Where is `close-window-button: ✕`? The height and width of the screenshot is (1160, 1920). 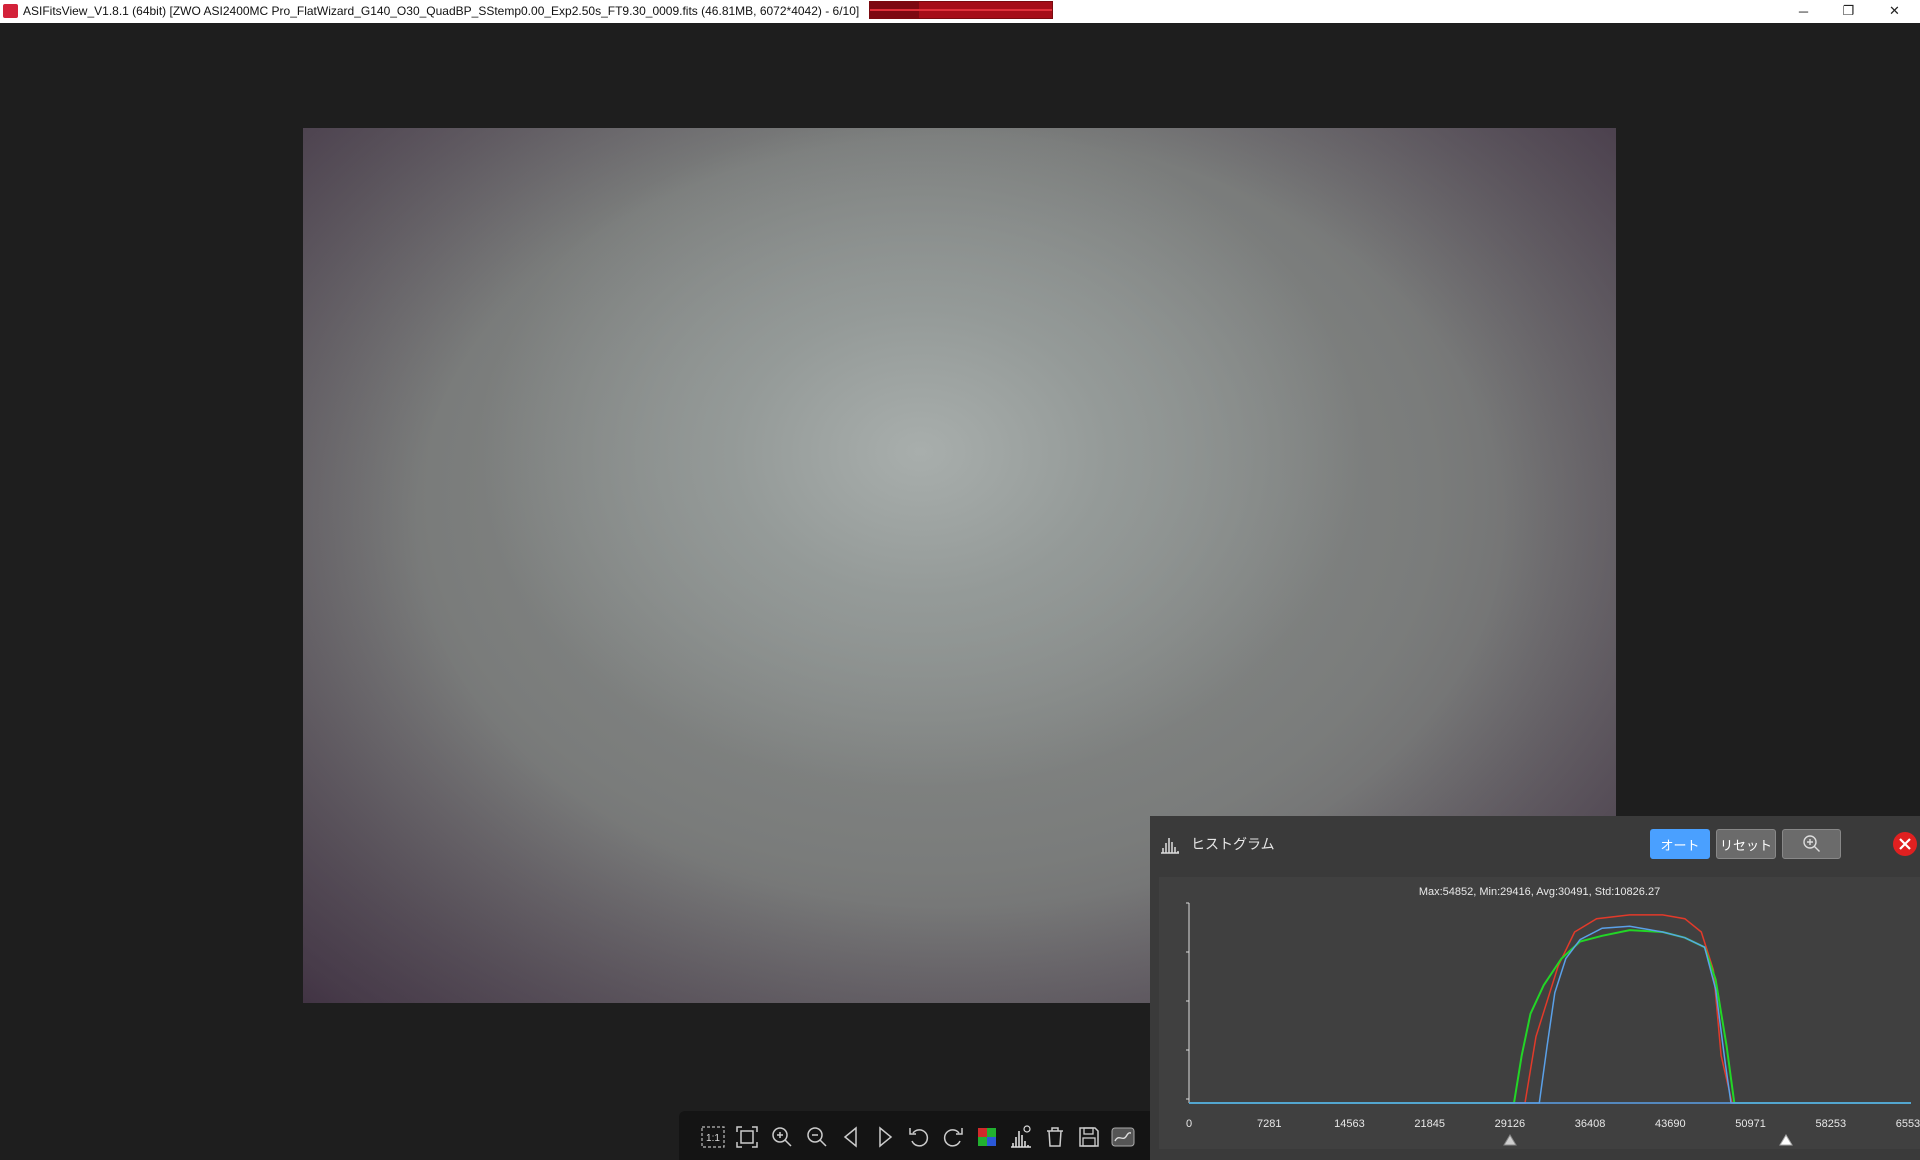 close-window-button: ✕ is located at coordinates (1894, 11).